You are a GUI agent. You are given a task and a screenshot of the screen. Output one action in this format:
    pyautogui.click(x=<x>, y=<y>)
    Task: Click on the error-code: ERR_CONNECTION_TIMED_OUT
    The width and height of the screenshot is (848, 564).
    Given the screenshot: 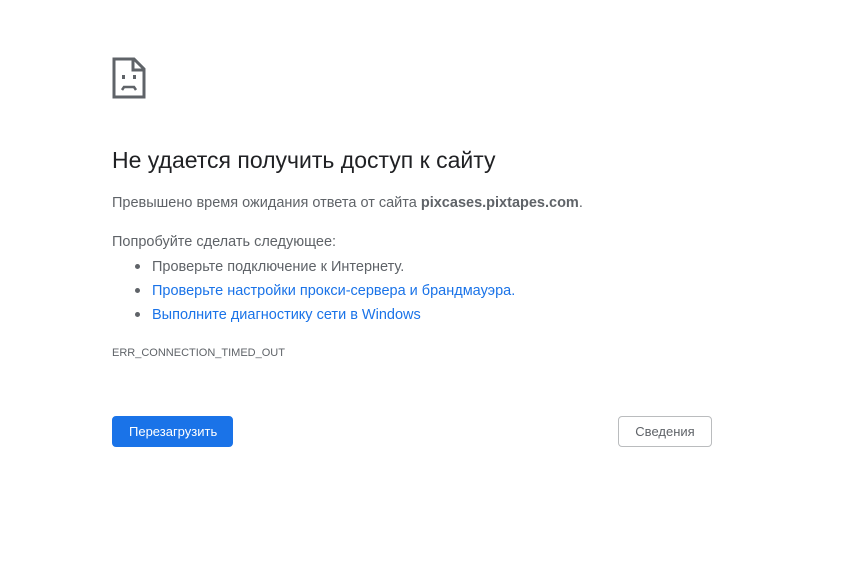 What is the action you would take?
    pyautogui.click(x=198, y=353)
    